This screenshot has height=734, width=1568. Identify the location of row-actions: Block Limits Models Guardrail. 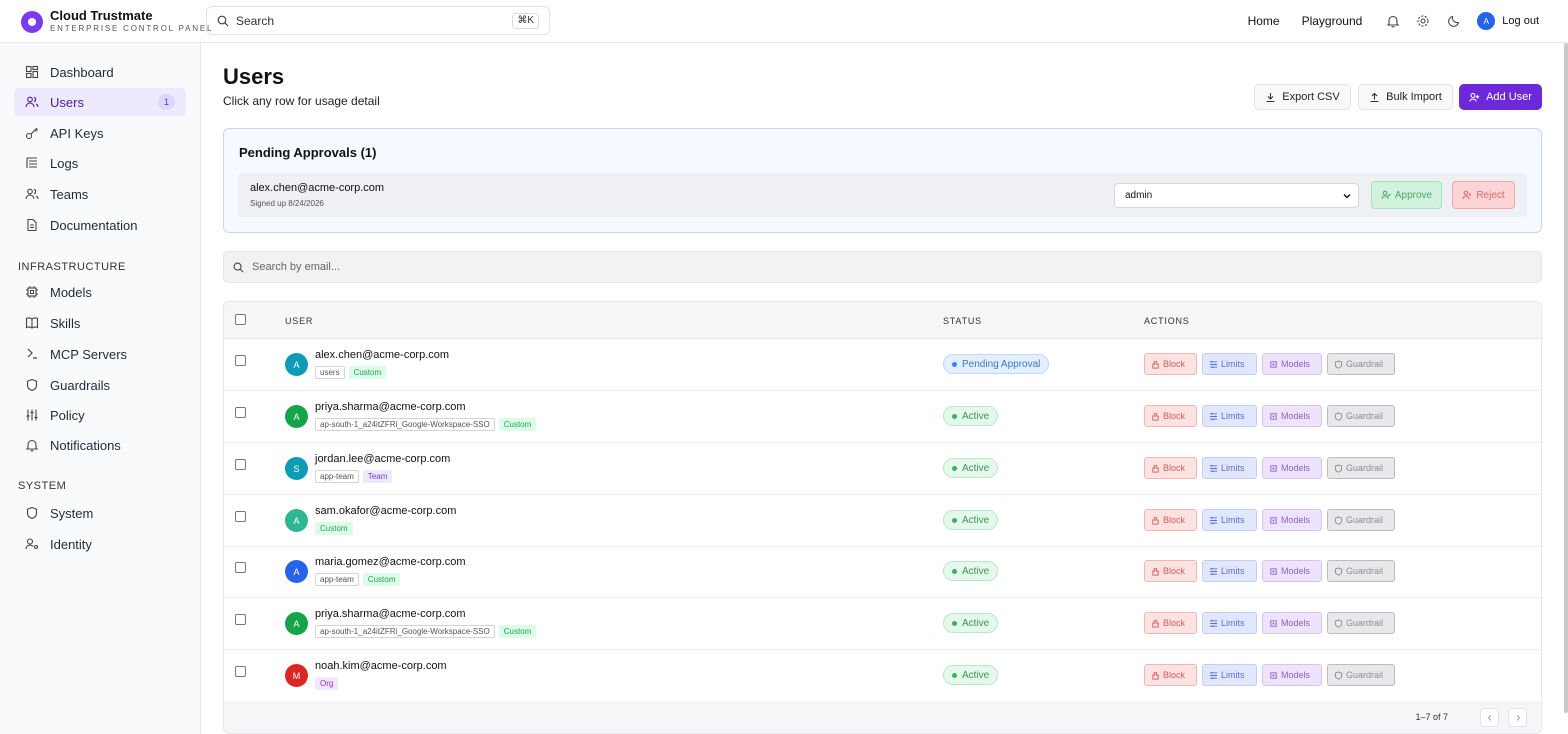
(1272, 571).